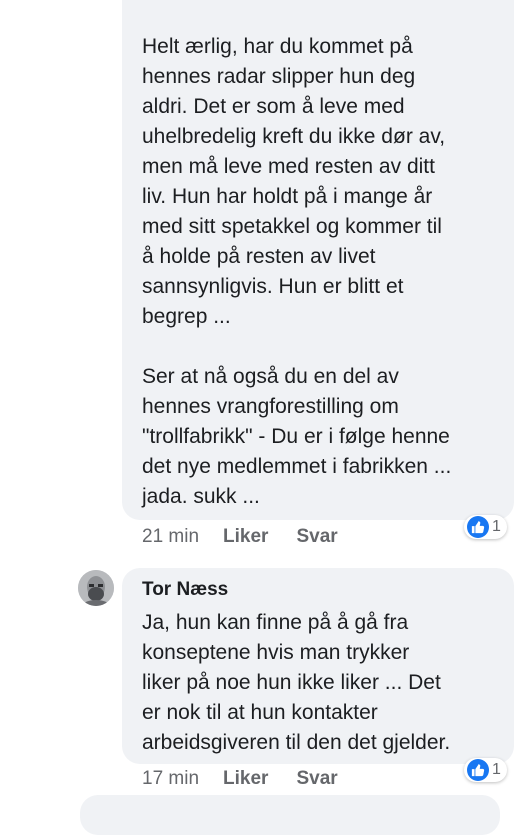  I want to click on comment-timestamp: 21 min, so click(170, 537).